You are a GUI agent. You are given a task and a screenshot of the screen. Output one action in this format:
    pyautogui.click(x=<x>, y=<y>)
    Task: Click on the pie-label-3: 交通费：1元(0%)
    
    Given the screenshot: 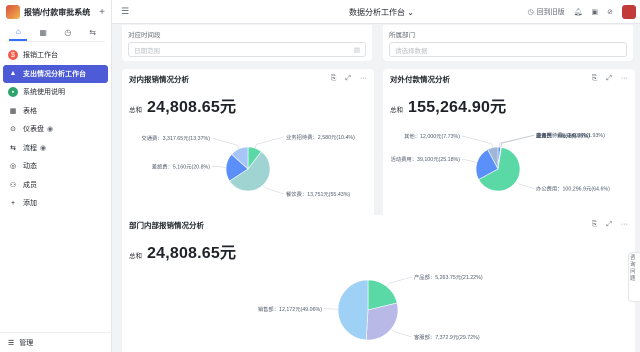 What is the action you would take?
    pyautogui.click(x=556, y=135)
    